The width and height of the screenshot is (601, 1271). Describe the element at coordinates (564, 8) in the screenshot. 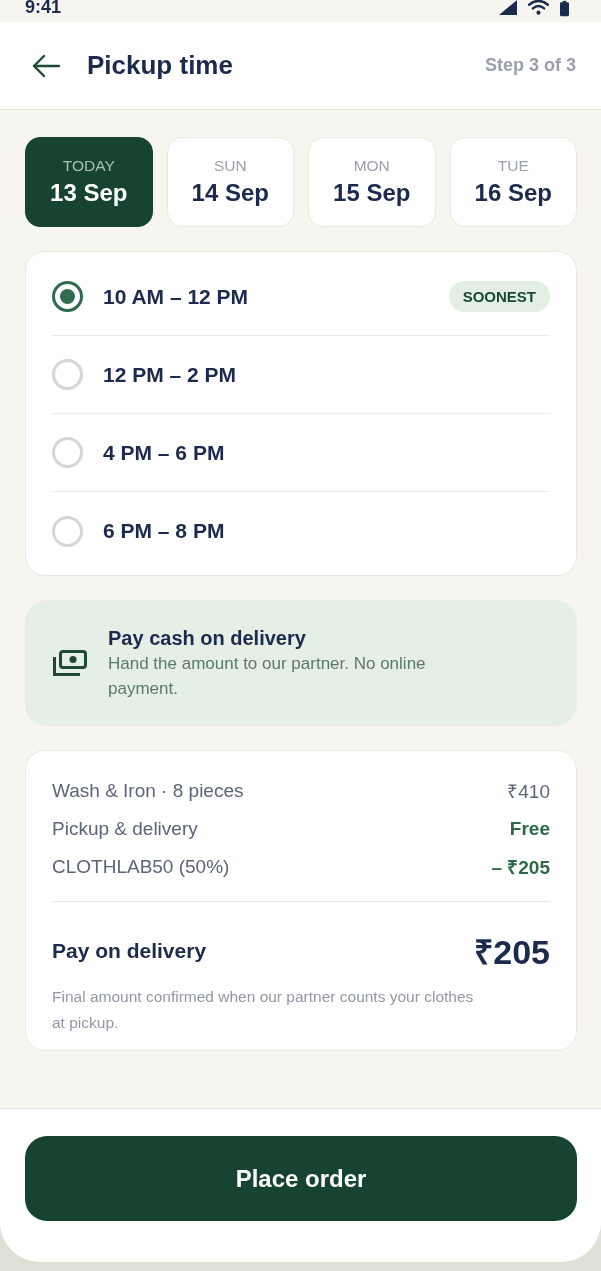

I see `battery-icon` at that location.